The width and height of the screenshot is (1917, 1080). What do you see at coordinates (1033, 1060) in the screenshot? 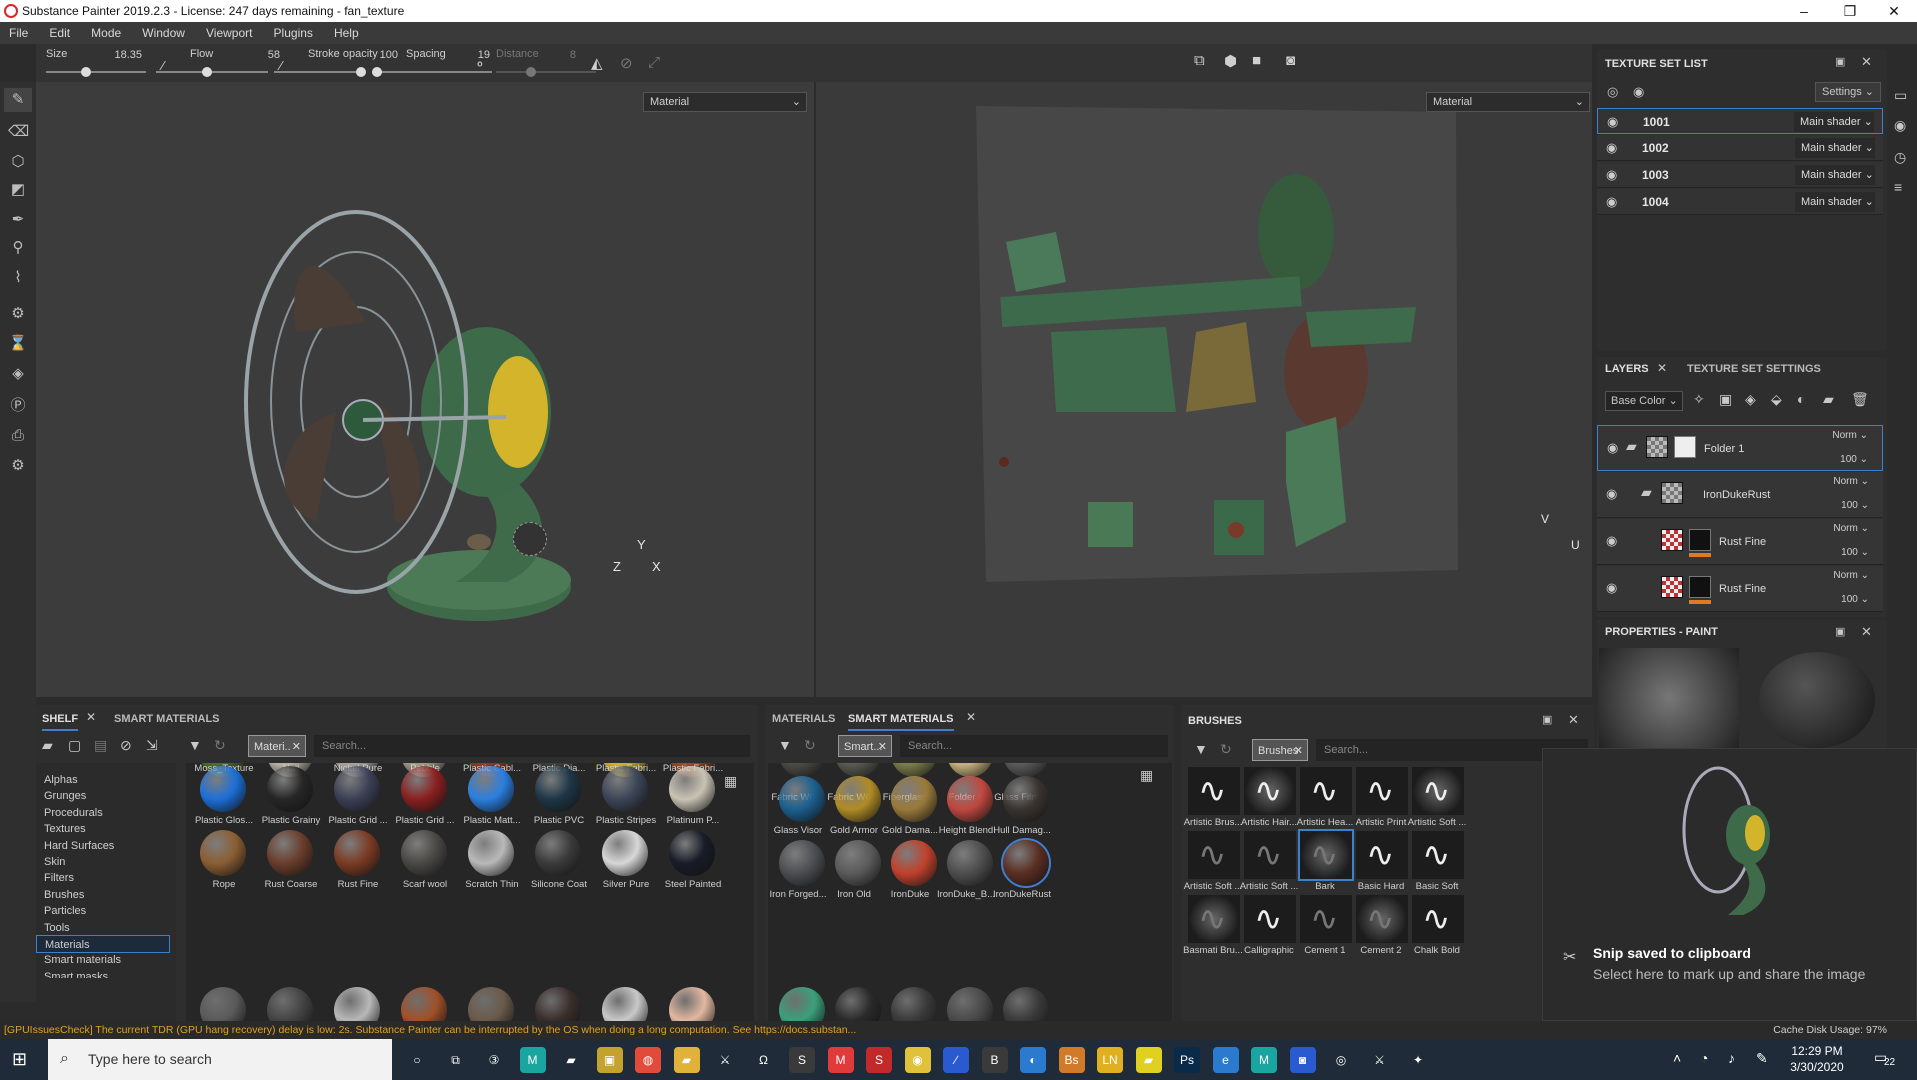
I see `app-icon: ◐` at bounding box center [1033, 1060].